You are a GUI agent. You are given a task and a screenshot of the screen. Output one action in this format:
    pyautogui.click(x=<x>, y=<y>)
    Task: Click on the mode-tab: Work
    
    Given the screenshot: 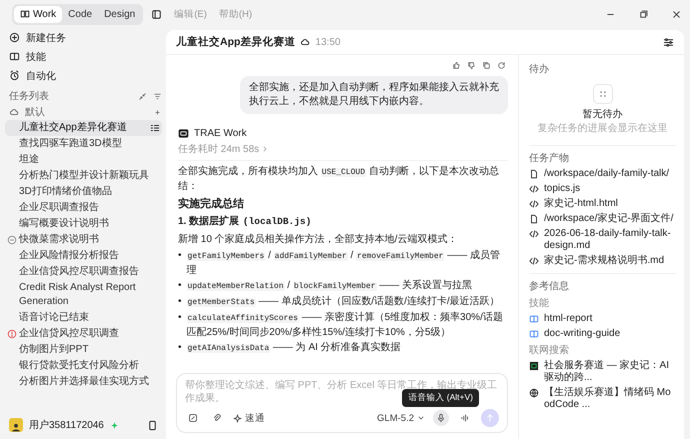 What is the action you would take?
    pyautogui.click(x=38, y=14)
    